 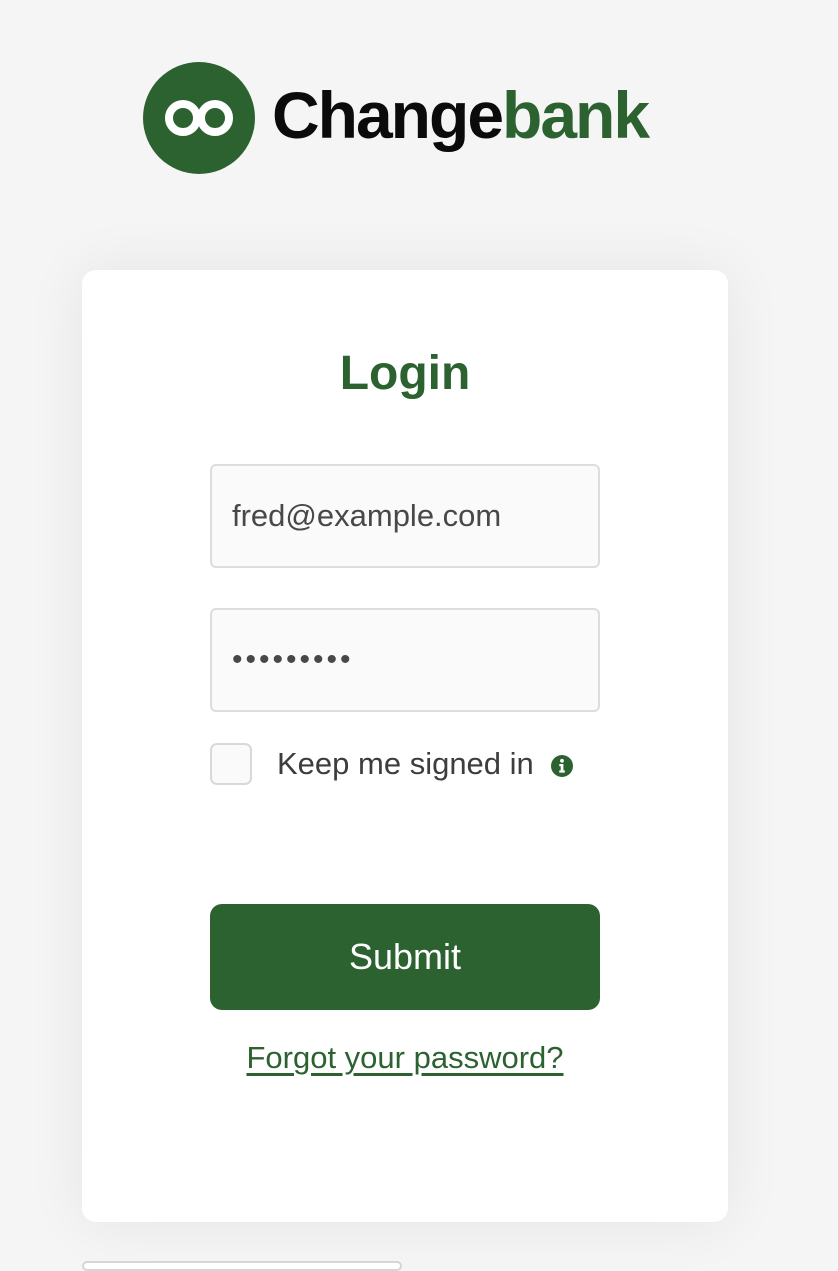 I want to click on keep-signed-in-label: Keep me signed in, so click(x=405, y=764).